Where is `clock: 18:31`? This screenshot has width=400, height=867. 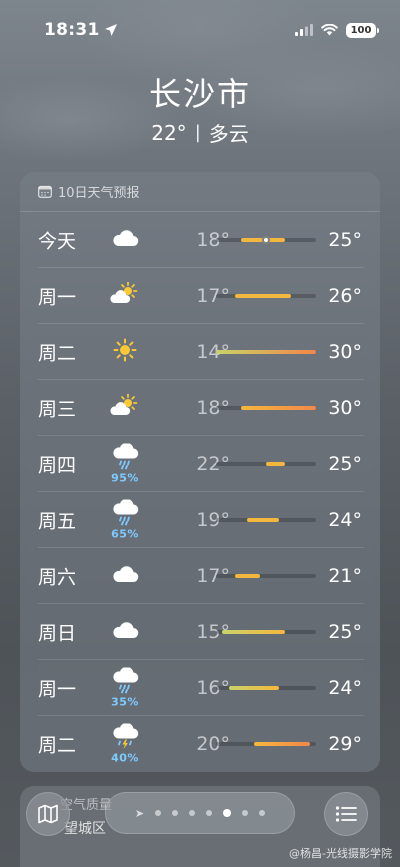 clock: 18:31 is located at coordinates (72, 30).